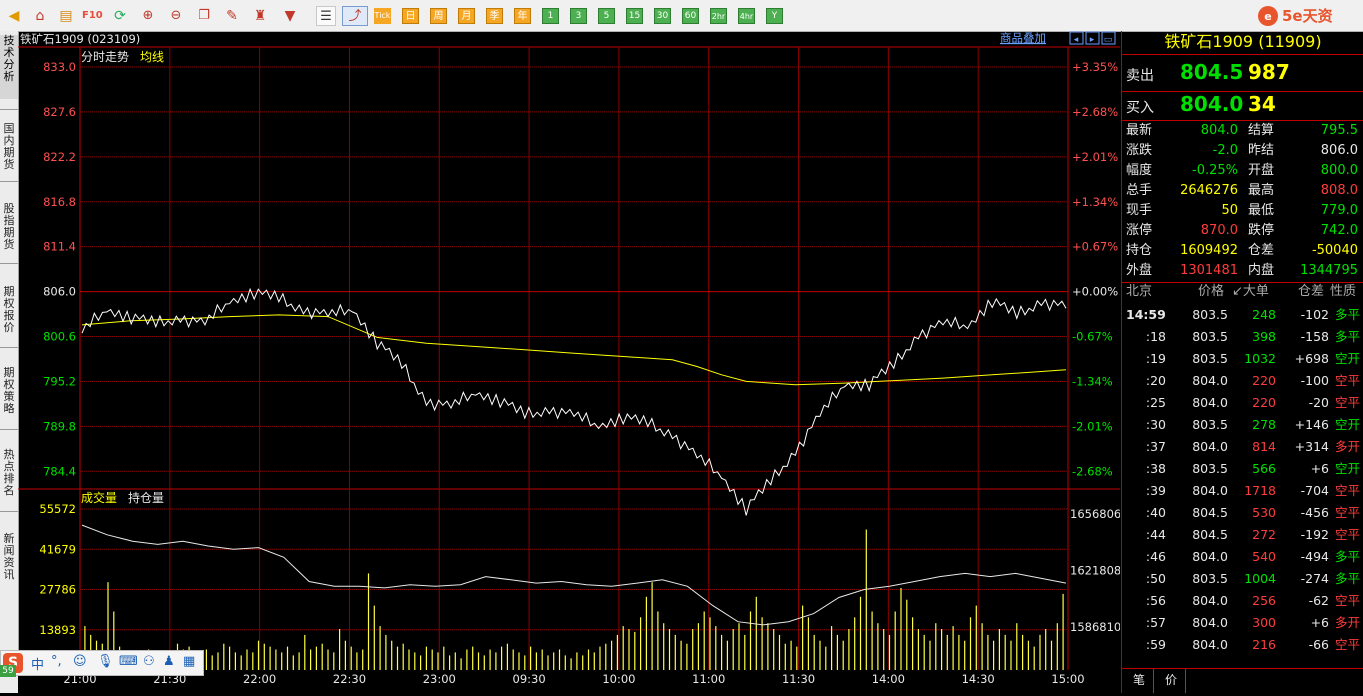 The height and width of the screenshot is (696, 1363). What do you see at coordinates (176, 16) in the screenshot?
I see `zoom-out-icon: ⊖` at bounding box center [176, 16].